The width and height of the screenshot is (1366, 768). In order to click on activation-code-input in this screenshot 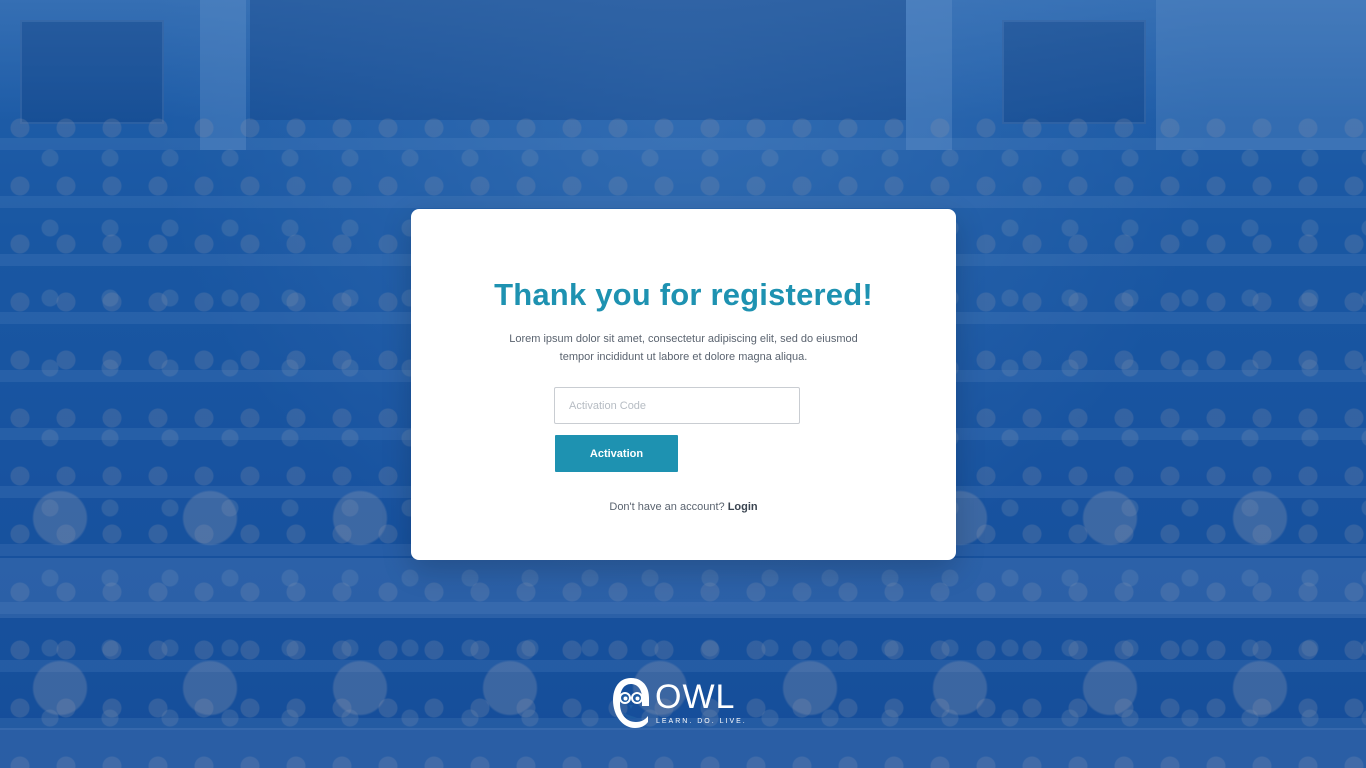, I will do `click(677, 405)`.